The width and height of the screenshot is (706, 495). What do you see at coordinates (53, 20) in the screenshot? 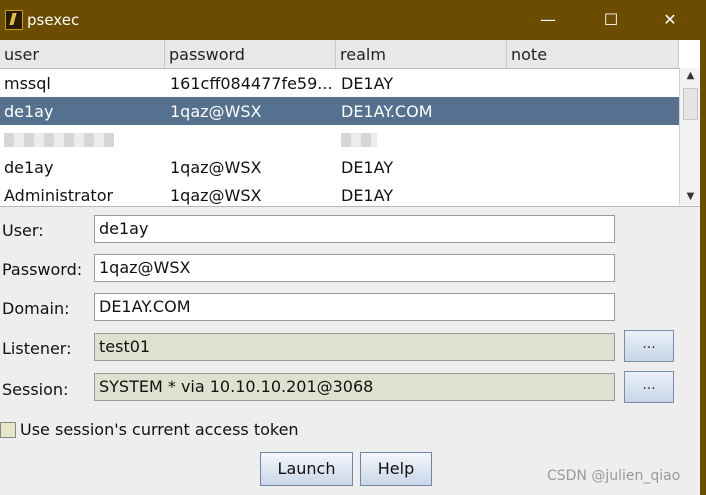
I see `window-title: psexec` at bounding box center [53, 20].